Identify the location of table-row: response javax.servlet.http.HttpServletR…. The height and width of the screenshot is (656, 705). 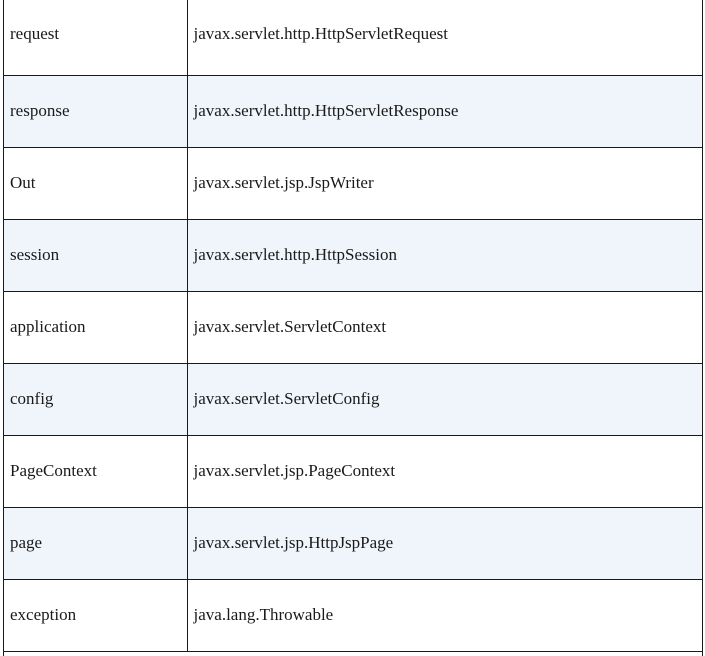
(353, 111).